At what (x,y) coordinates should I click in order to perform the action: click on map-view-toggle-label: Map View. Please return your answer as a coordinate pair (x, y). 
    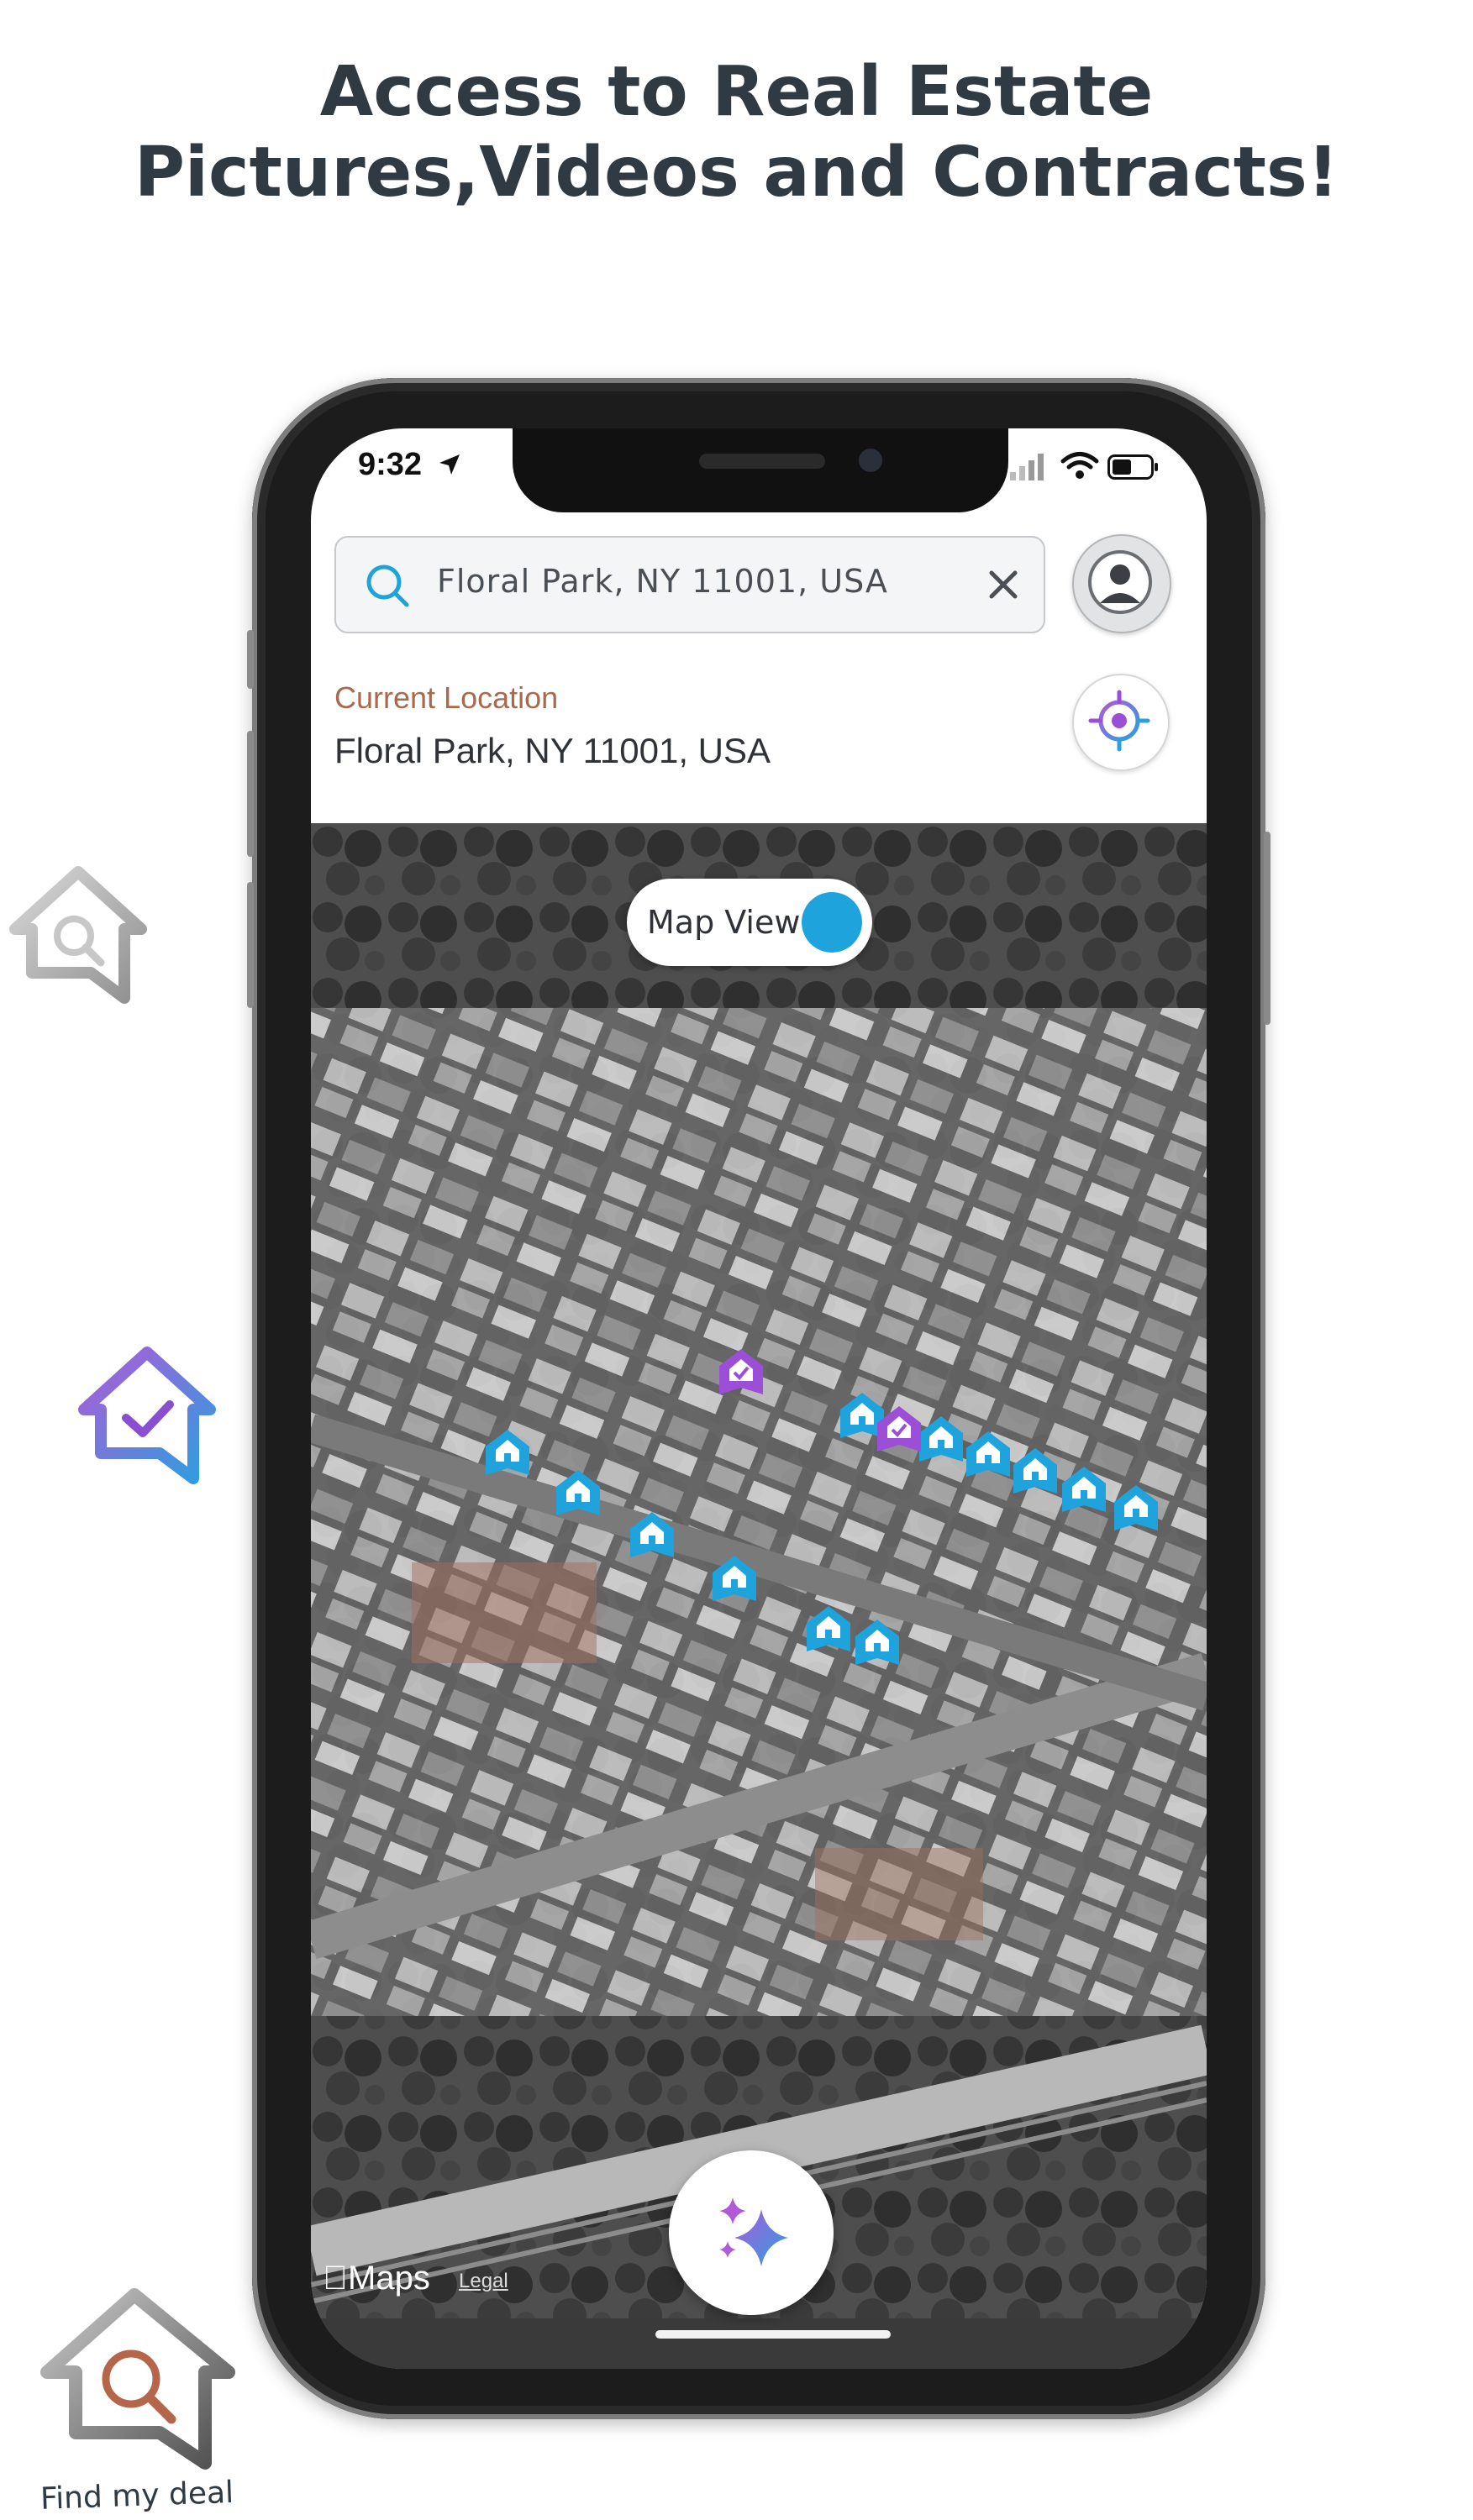
    Looking at the image, I should click on (724, 922).